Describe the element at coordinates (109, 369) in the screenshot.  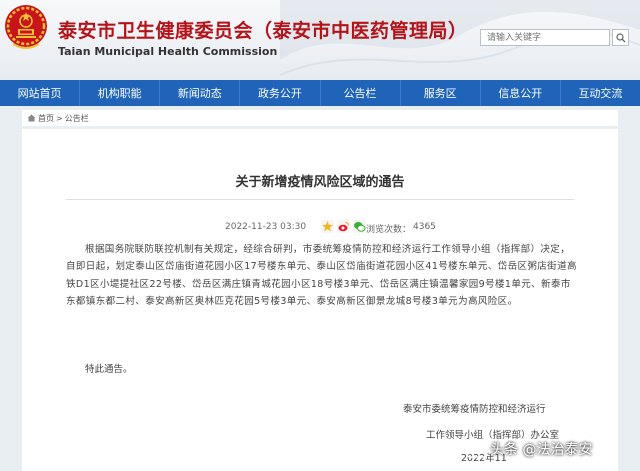
I see `article-closing: 特此通告。` at that location.